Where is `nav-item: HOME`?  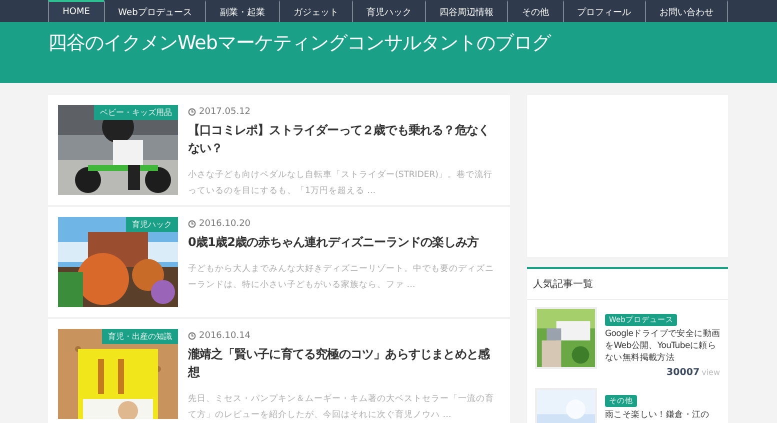
nav-item: HOME is located at coordinates (76, 11).